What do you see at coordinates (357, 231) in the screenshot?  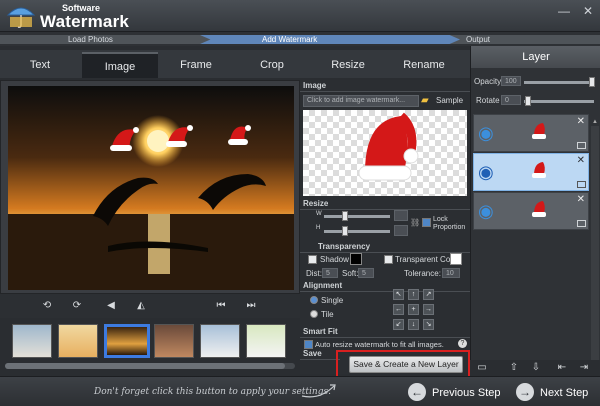 I see `height-slider` at bounding box center [357, 231].